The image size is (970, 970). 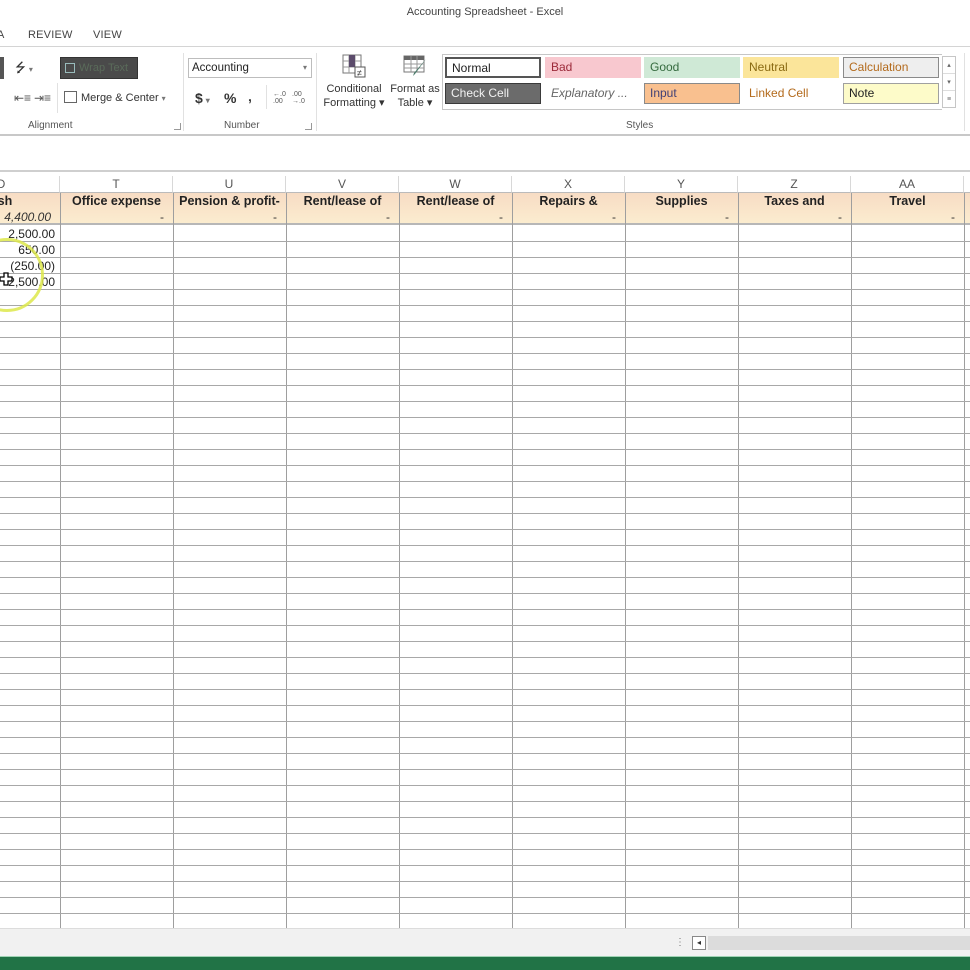 I want to click on alignment-launcher-icon, so click(x=177, y=126).